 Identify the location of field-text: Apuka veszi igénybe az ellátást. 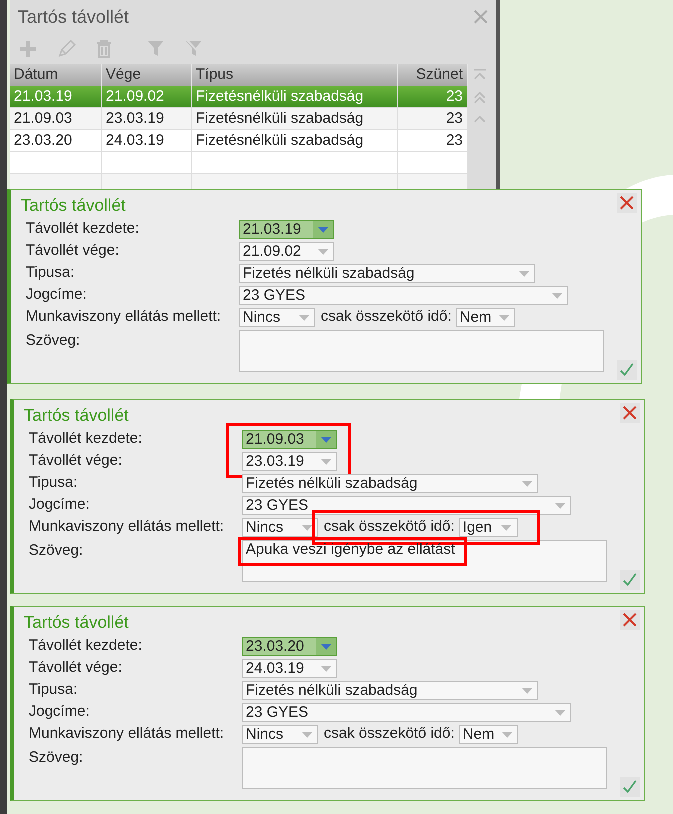
(351, 549).